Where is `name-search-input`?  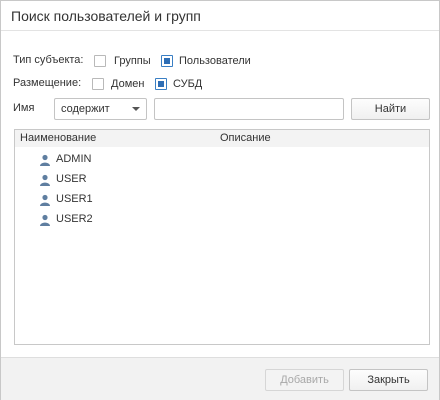 name-search-input is located at coordinates (249, 109).